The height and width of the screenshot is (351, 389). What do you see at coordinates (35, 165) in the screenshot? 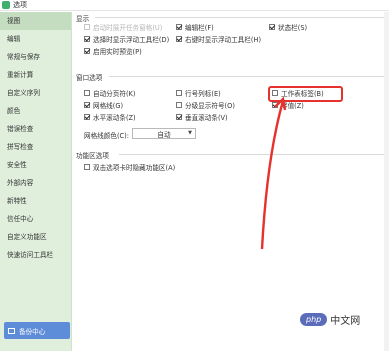
I see `sidebar-item-security: 安全性` at bounding box center [35, 165].